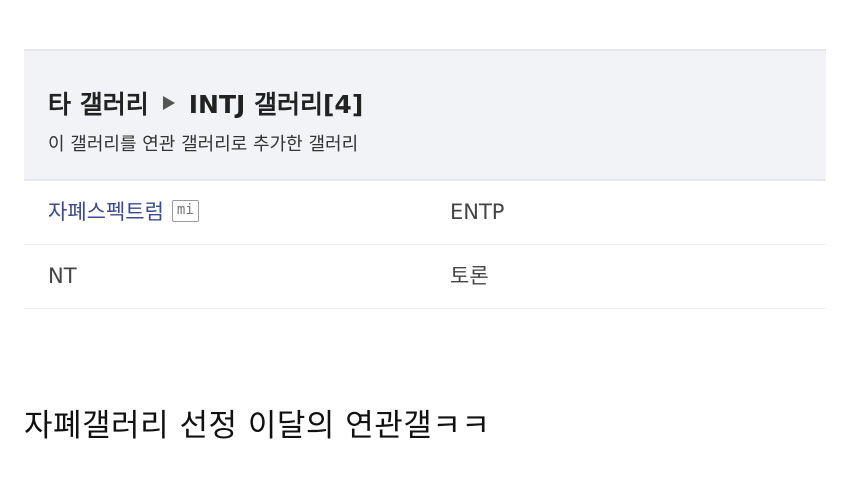 The image size is (850, 479). What do you see at coordinates (98, 103) in the screenshot?
I see `breadcrumb-parent: 타 갤러리` at bounding box center [98, 103].